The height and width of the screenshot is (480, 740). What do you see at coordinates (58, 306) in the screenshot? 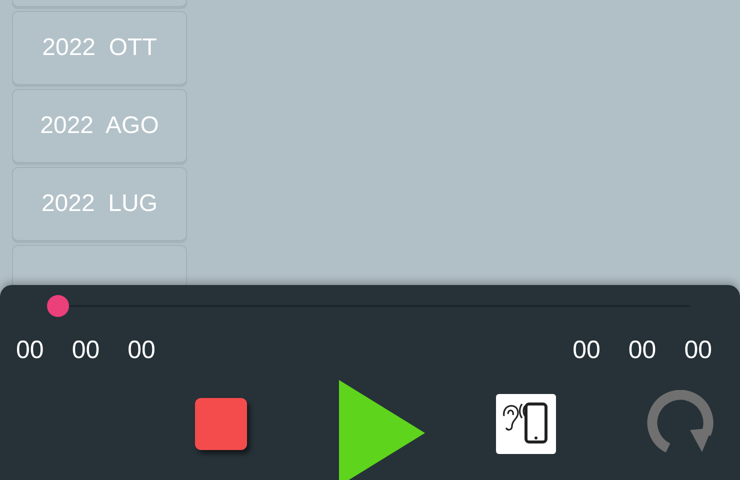
I see `seek-thumb` at bounding box center [58, 306].